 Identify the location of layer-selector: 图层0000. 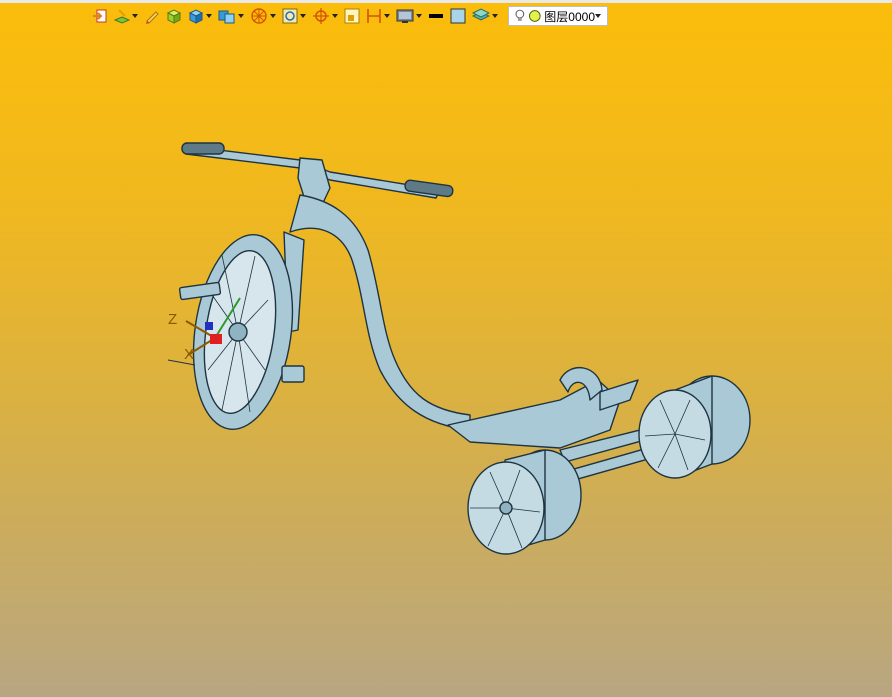
(558, 16).